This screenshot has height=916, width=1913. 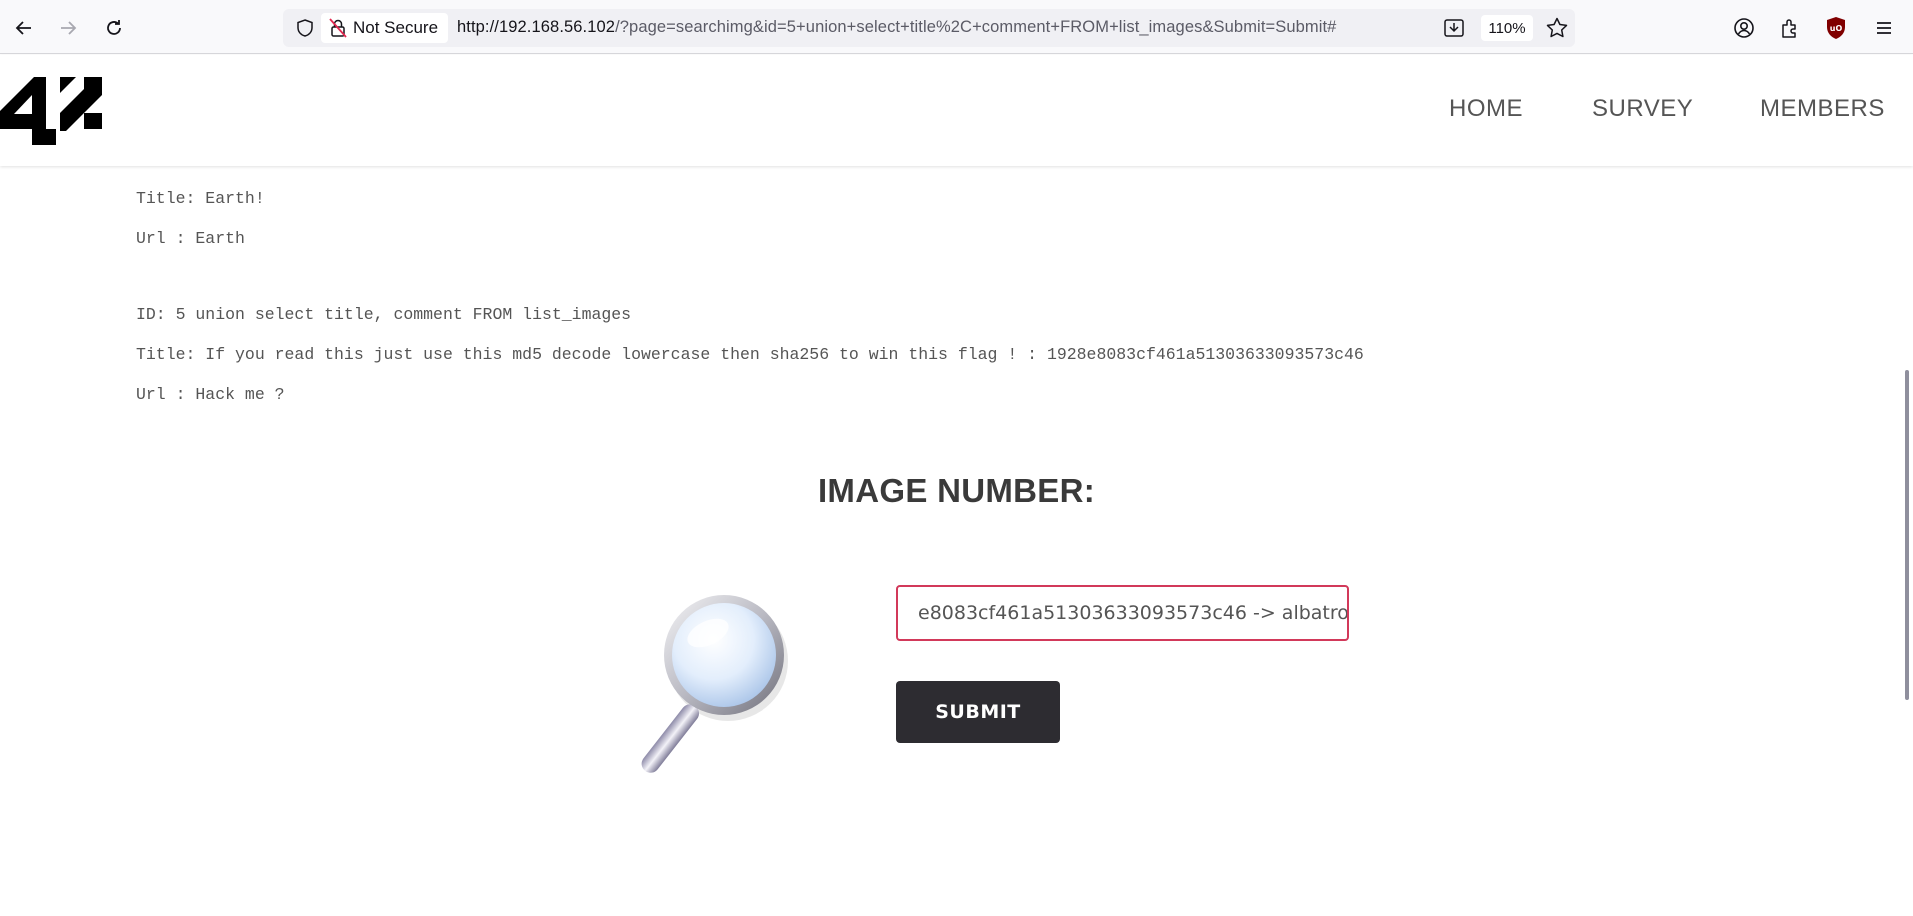 What do you see at coordinates (305, 28) in the screenshot?
I see `tracking-shield-icon` at bounding box center [305, 28].